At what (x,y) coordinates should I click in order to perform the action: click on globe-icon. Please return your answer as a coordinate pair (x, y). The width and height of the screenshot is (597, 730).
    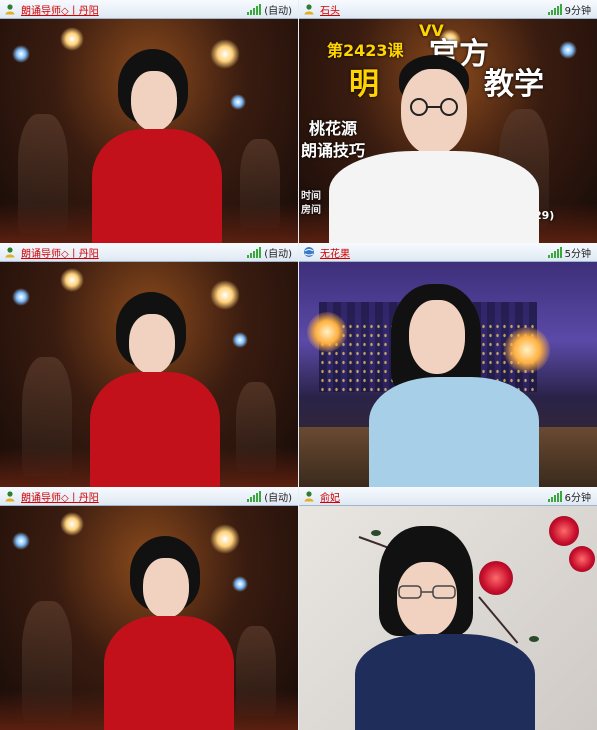
    Looking at the image, I should click on (309, 252).